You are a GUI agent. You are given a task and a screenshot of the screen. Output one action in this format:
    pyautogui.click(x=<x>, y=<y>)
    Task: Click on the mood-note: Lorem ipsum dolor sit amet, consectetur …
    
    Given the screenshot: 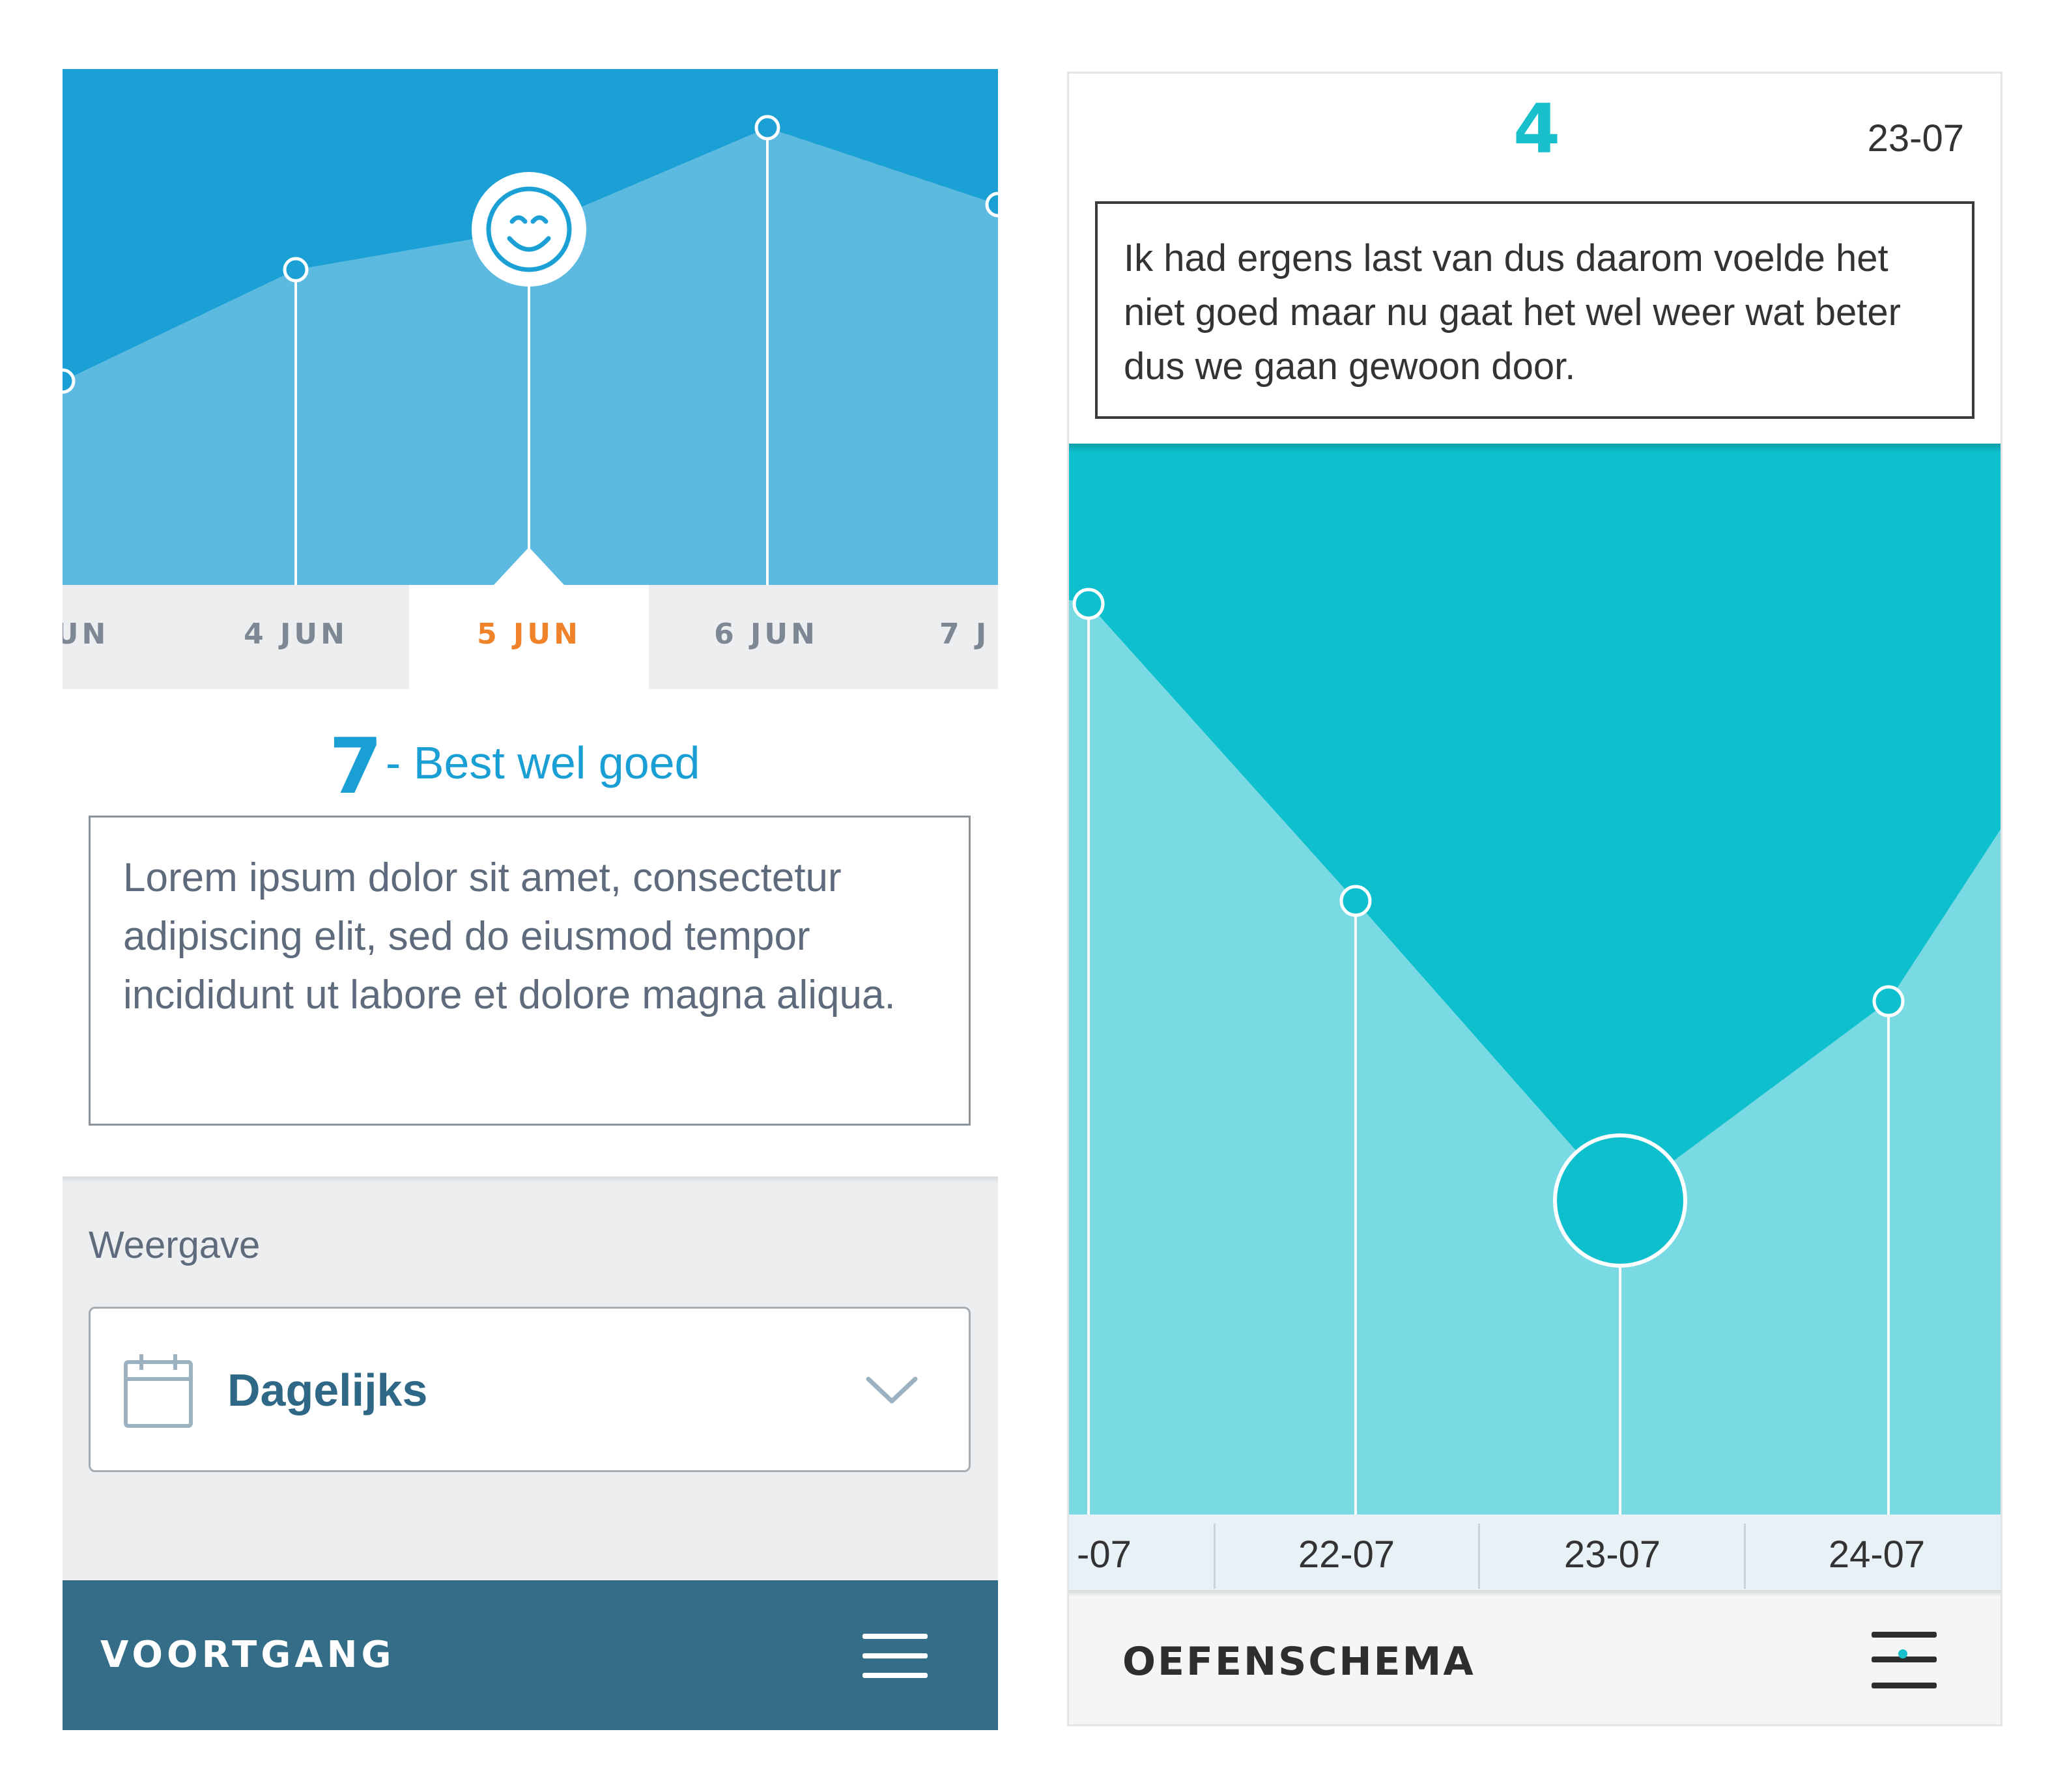 What is the action you would take?
    pyautogui.click(x=530, y=971)
    